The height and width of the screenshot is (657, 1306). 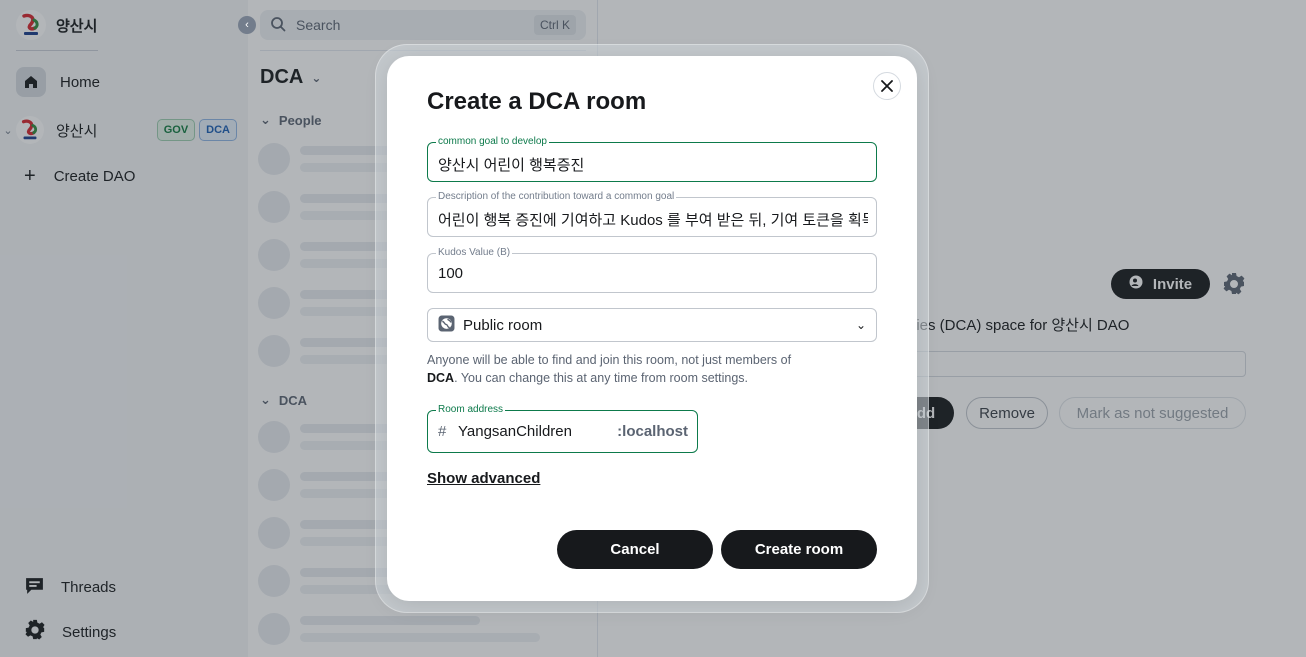 What do you see at coordinates (887, 86) in the screenshot?
I see `close-icon` at bounding box center [887, 86].